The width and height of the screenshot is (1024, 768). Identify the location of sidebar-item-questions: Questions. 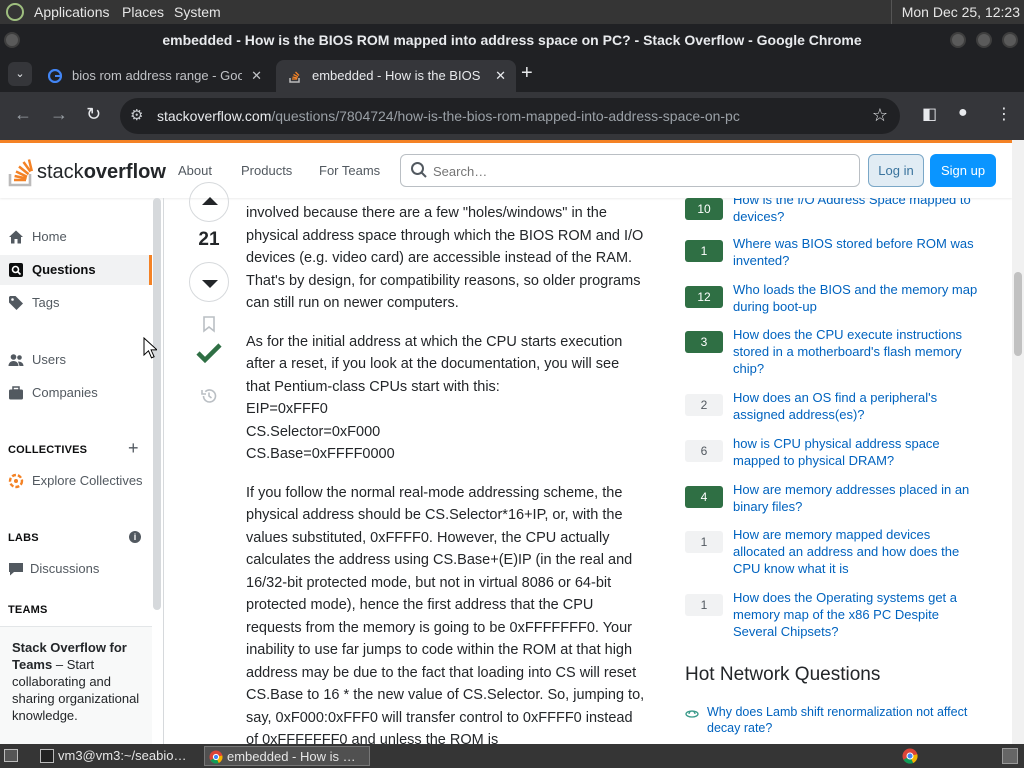
(76, 270).